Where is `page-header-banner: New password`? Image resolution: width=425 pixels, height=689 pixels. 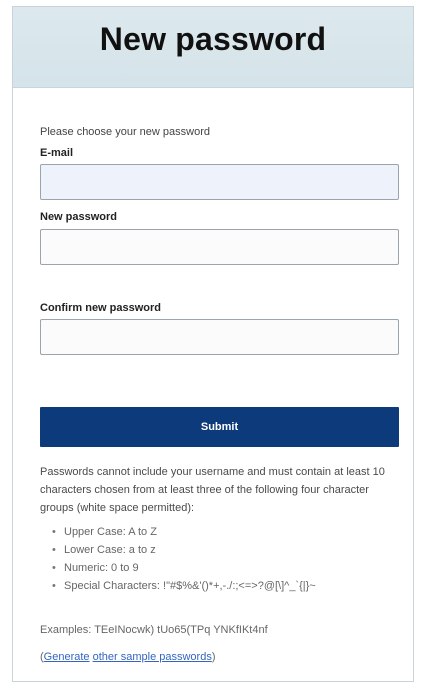 page-header-banner: New password is located at coordinates (213, 47).